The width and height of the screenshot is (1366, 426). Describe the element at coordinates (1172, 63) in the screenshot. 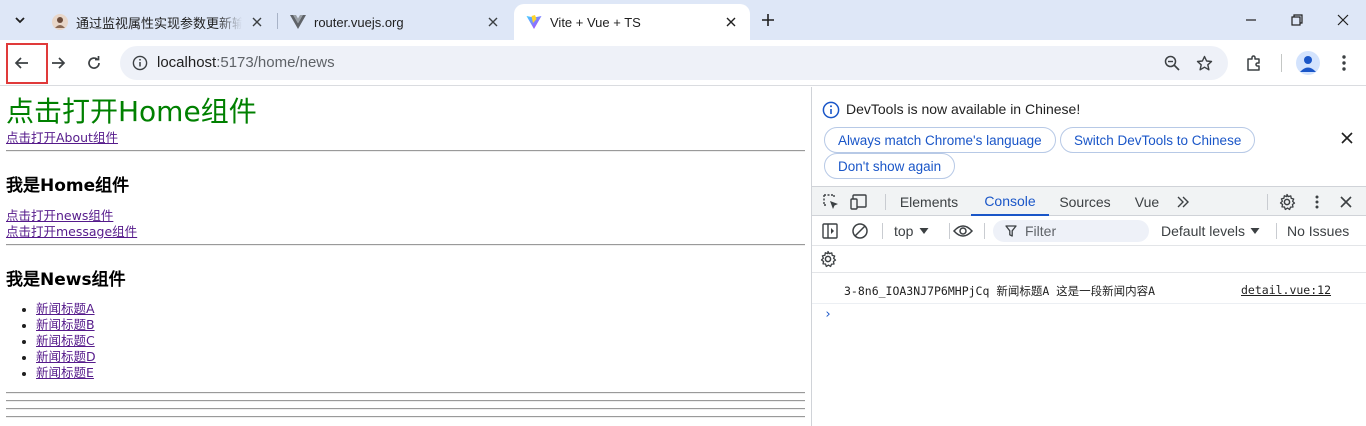

I see `zoom-icon` at that location.